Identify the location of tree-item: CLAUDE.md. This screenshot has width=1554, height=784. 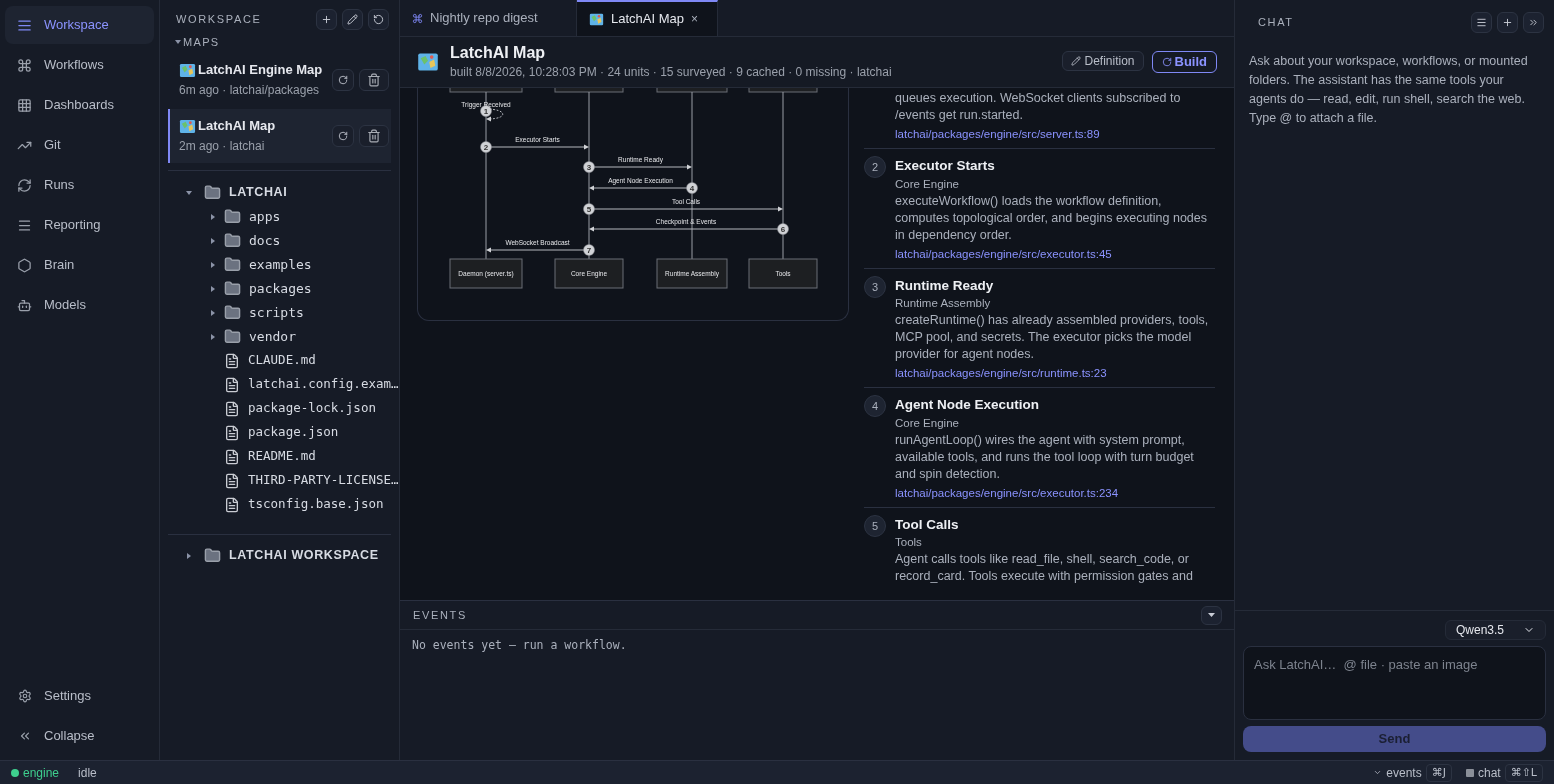
(282, 360).